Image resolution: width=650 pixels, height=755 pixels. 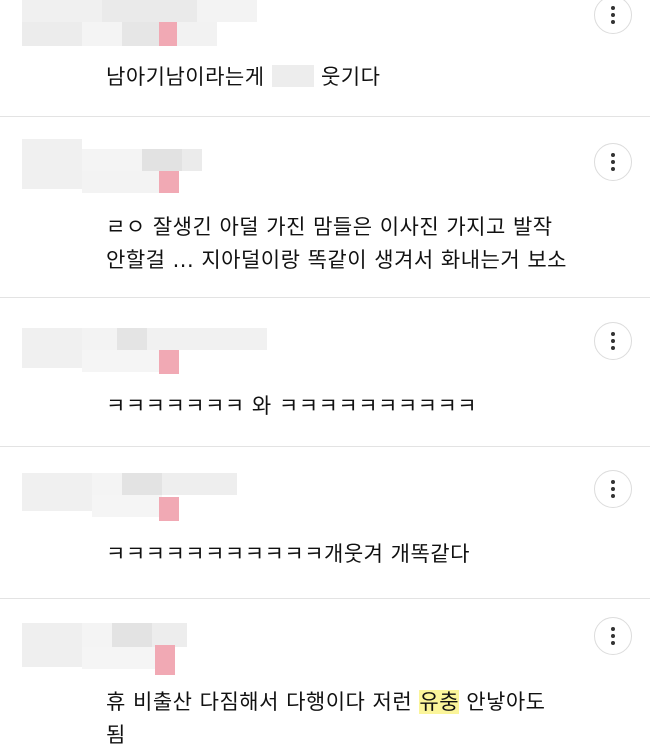 I want to click on comment-text-line-2: 안할걸 ... 지아덜이랑 똑같이 생겨서 화내는거 보소, so click(x=336, y=260).